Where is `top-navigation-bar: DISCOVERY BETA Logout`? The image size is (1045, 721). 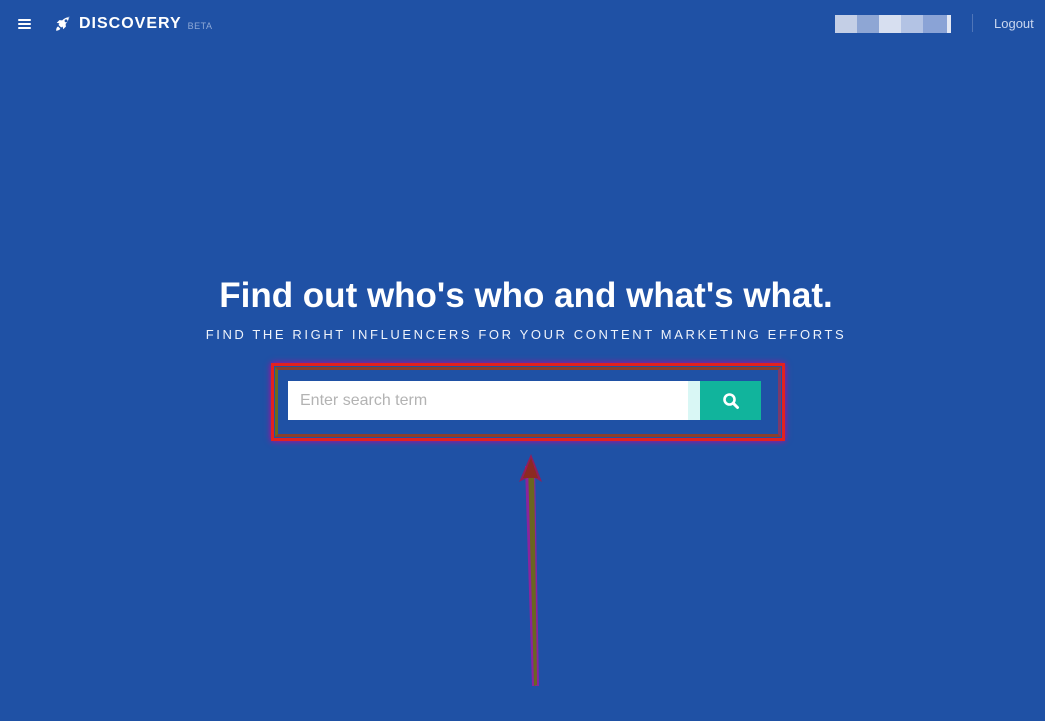 top-navigation-bar: DISCOVERY BETA Logout is located at coordinates (522, 24).